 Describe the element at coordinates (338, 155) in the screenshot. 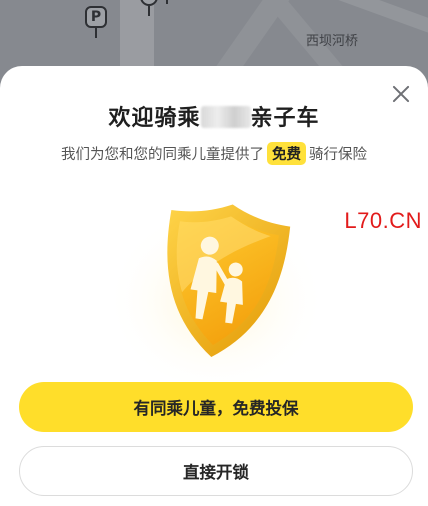

I see `subtitle-after: 骑行保险` at that location.